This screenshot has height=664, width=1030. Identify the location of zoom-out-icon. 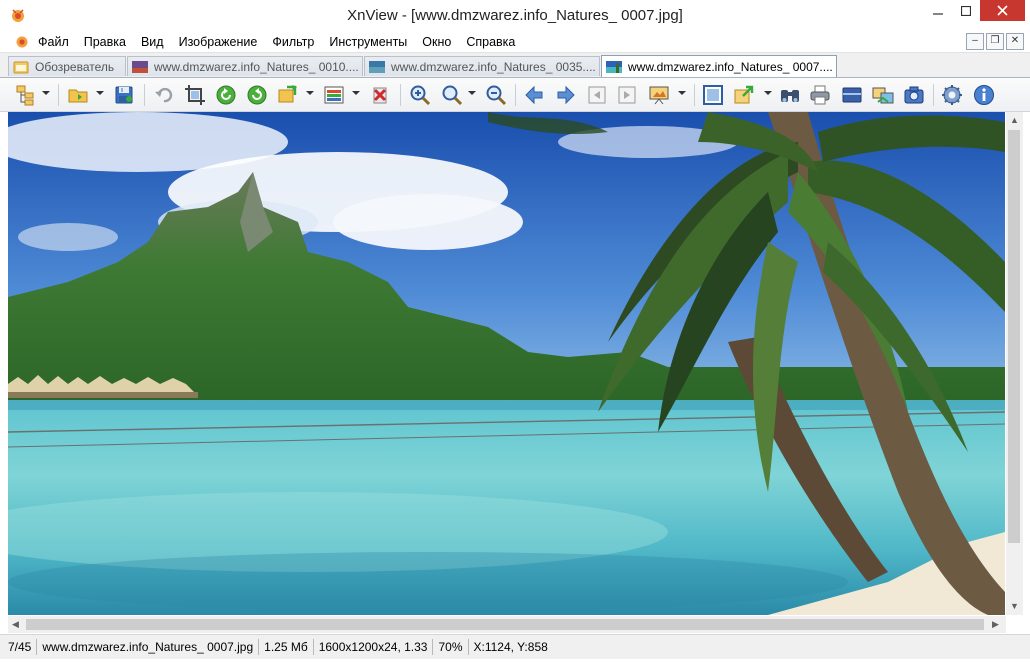
(496, 95).